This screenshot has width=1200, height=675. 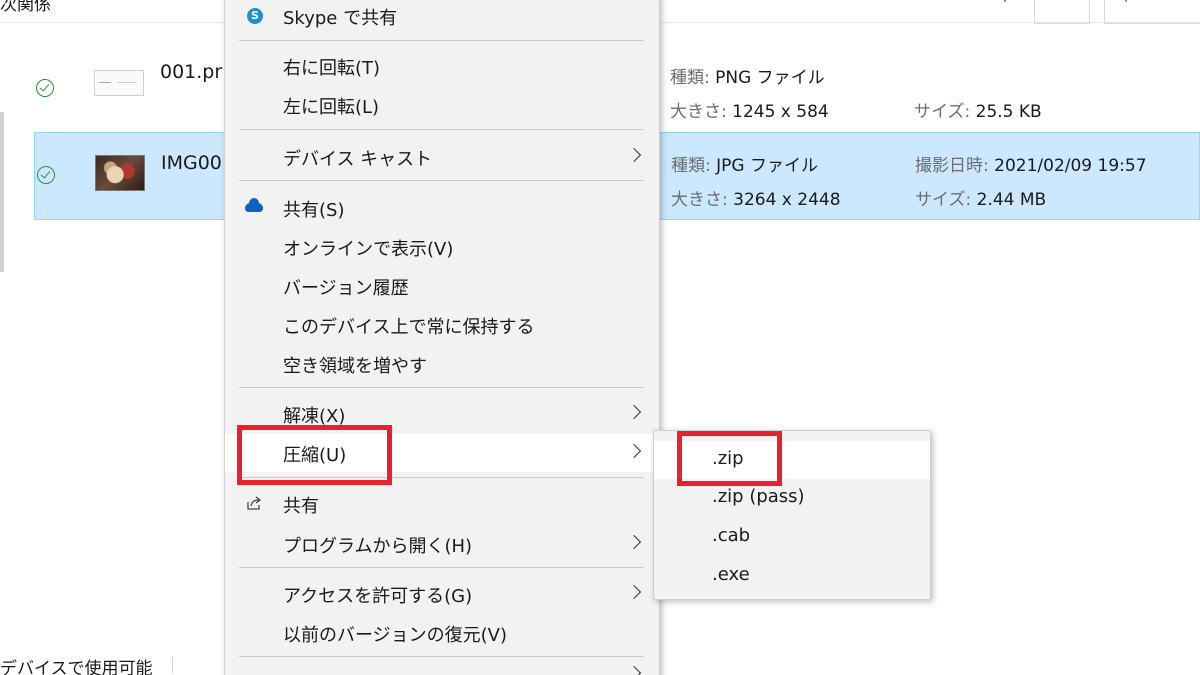 What do you see at coordinates (355, 366) in the screenshot?
I see `menu-item-label: 空き領域を増やす` at bounding box center [355, 366].